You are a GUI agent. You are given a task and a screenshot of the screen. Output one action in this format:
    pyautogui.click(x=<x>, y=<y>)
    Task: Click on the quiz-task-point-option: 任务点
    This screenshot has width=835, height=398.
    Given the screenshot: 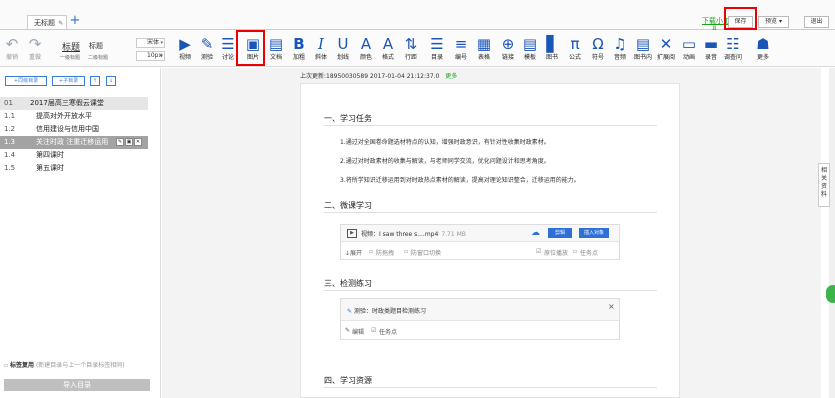 What is the action you would take?
    pyautogui.click(x=388, y=331)
    